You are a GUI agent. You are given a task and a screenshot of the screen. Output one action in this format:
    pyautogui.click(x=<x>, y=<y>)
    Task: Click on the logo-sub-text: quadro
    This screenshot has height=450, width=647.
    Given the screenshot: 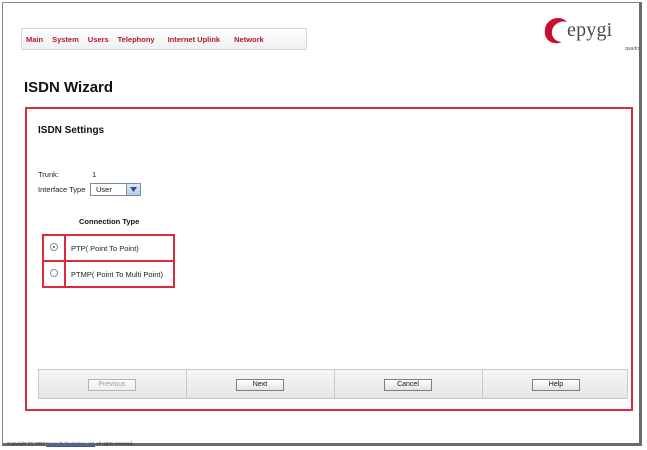 What is the action you would take?
    pyautogui.click(x=633, y=49)
    